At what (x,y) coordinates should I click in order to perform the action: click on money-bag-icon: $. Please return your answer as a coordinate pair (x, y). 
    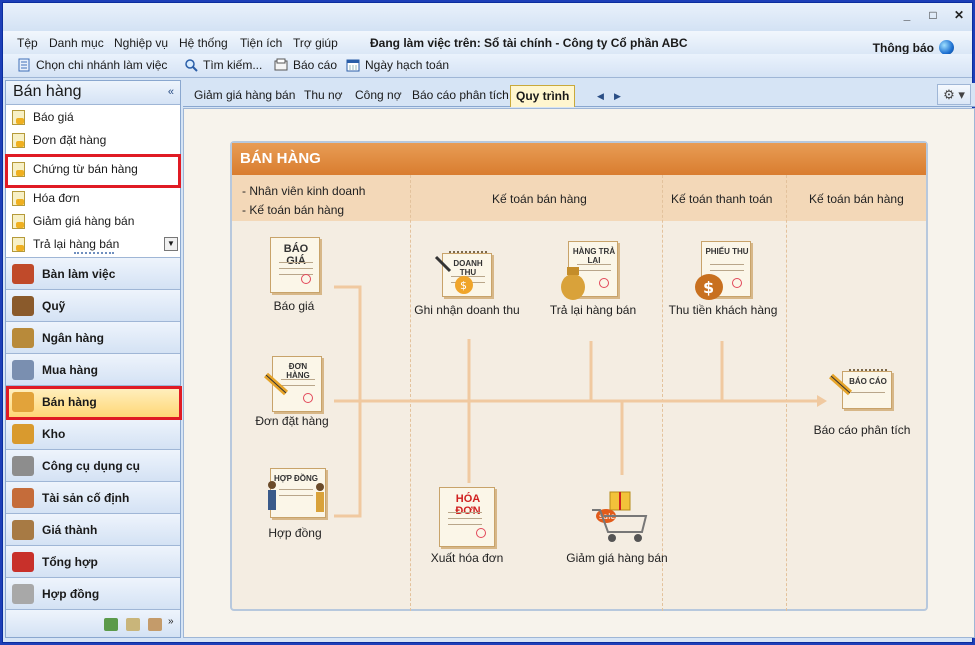
    Looking at the image, I should click on (709, 287).